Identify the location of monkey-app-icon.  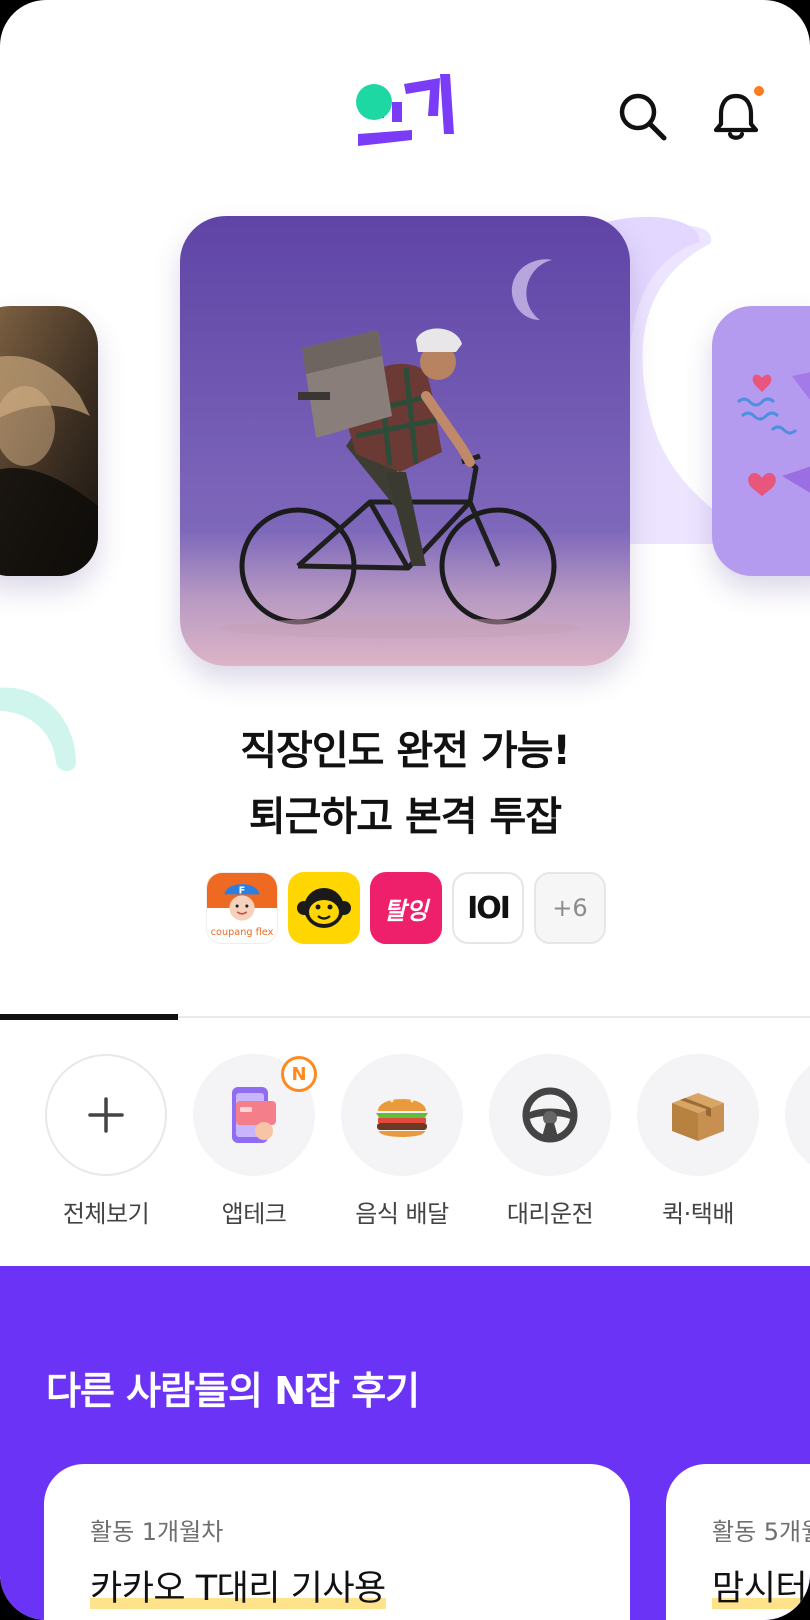
(324, 908).